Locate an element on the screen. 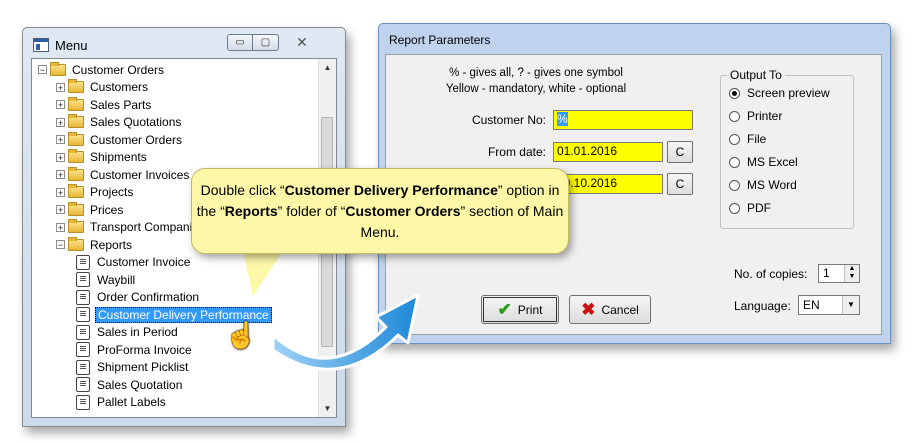 This screenshot has width=913, height=443. output-option: Printer is located at coordinates (755, 116).